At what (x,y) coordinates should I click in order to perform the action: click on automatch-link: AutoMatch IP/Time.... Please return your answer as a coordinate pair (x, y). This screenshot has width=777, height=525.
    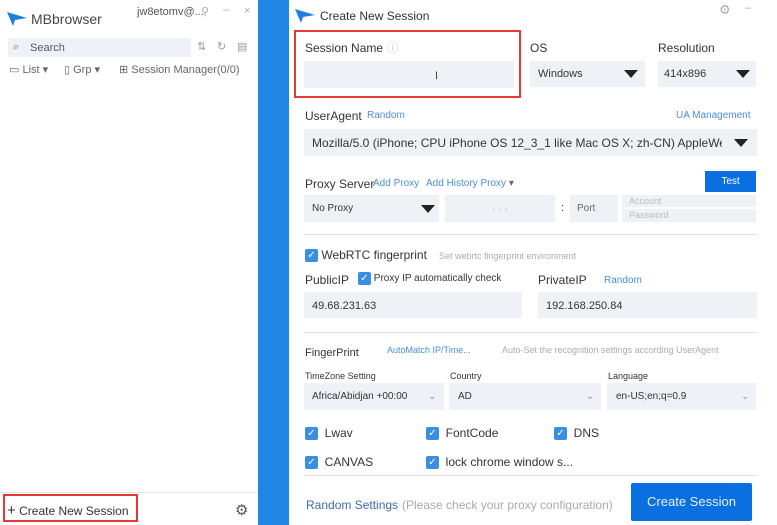
    Looking at the image, I should click on (429, 350).